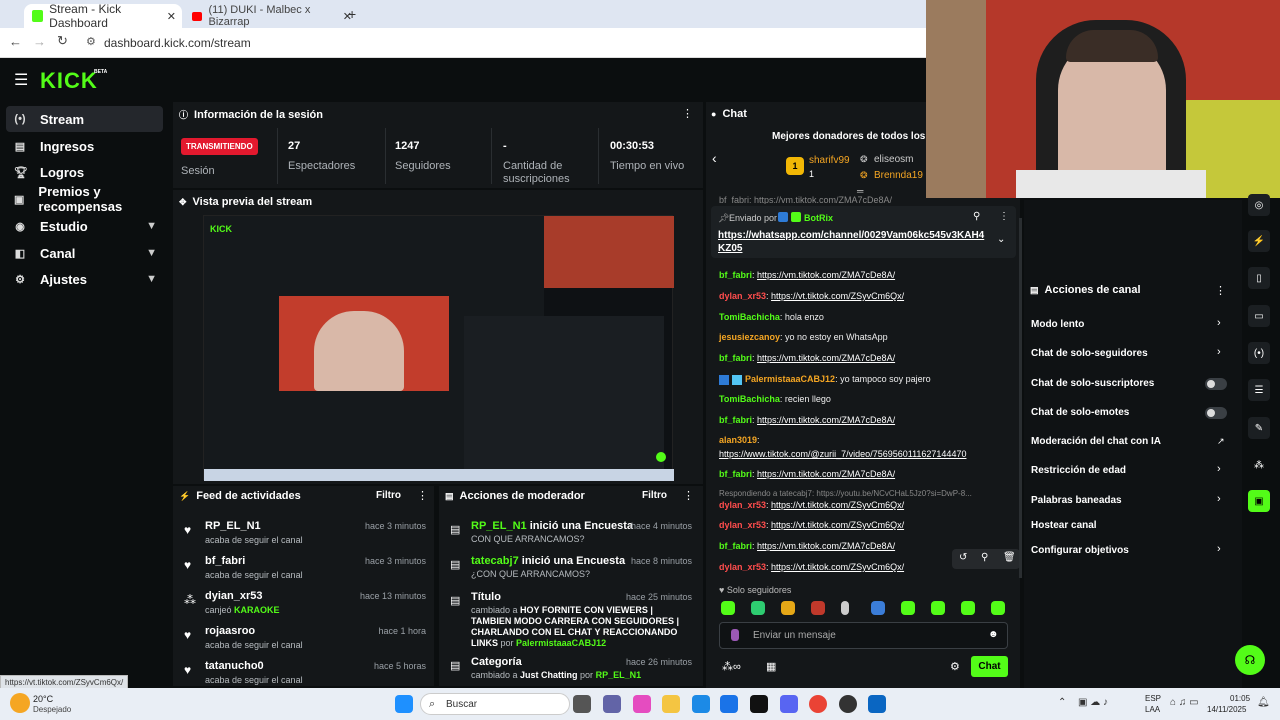 The image size is (1280, 720). I want to click on chrome-icon, so click(818, 704).